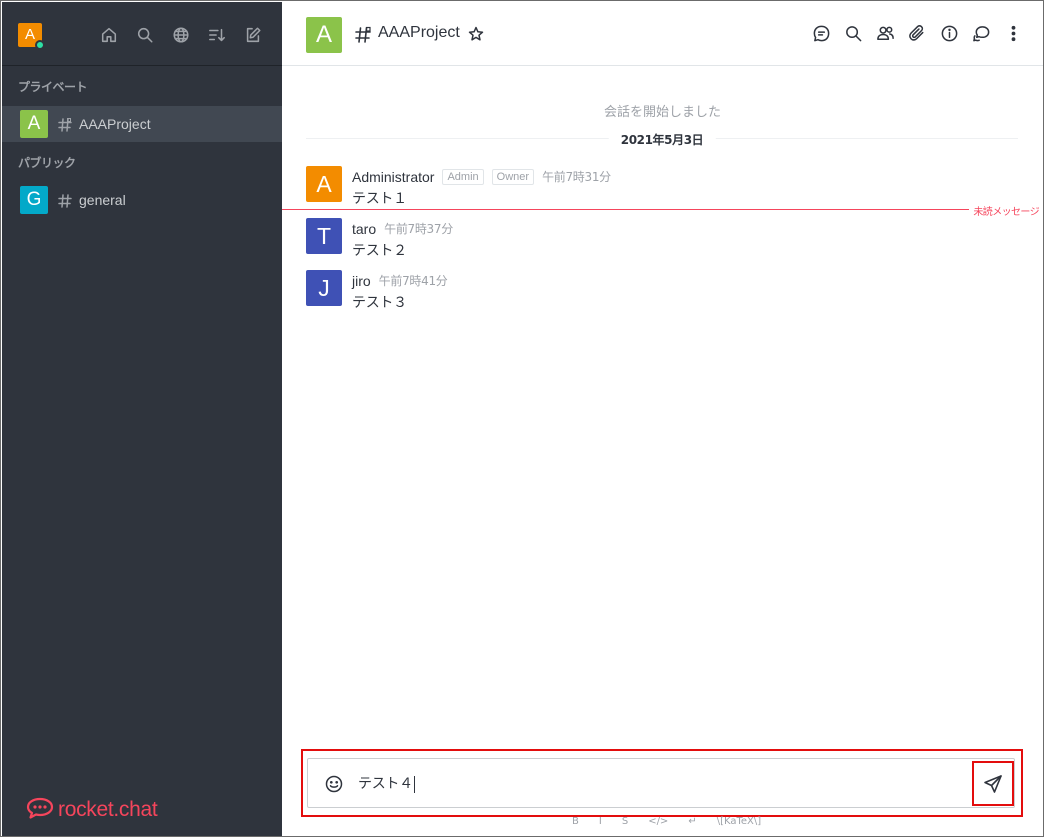  I want to click on rocket-logo-icon, so click(40, 810).